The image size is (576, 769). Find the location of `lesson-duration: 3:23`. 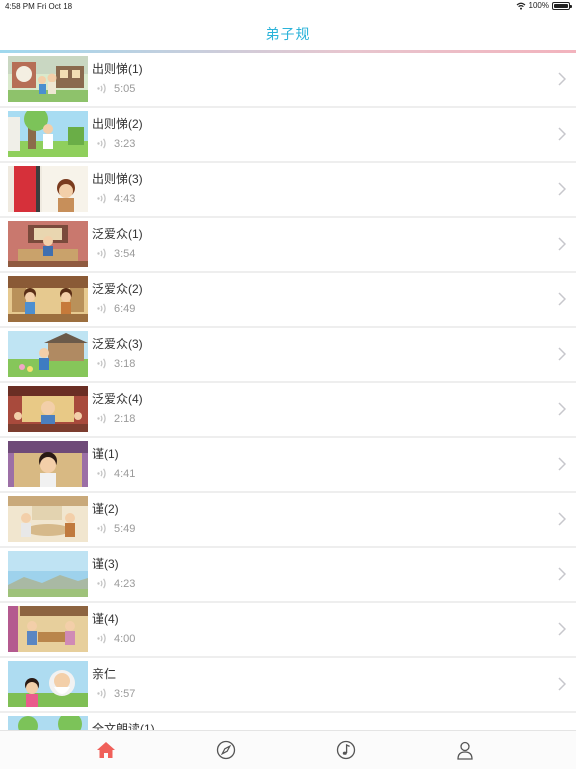

lesson-duration: 3:23 is located at coordinates (125, 143).